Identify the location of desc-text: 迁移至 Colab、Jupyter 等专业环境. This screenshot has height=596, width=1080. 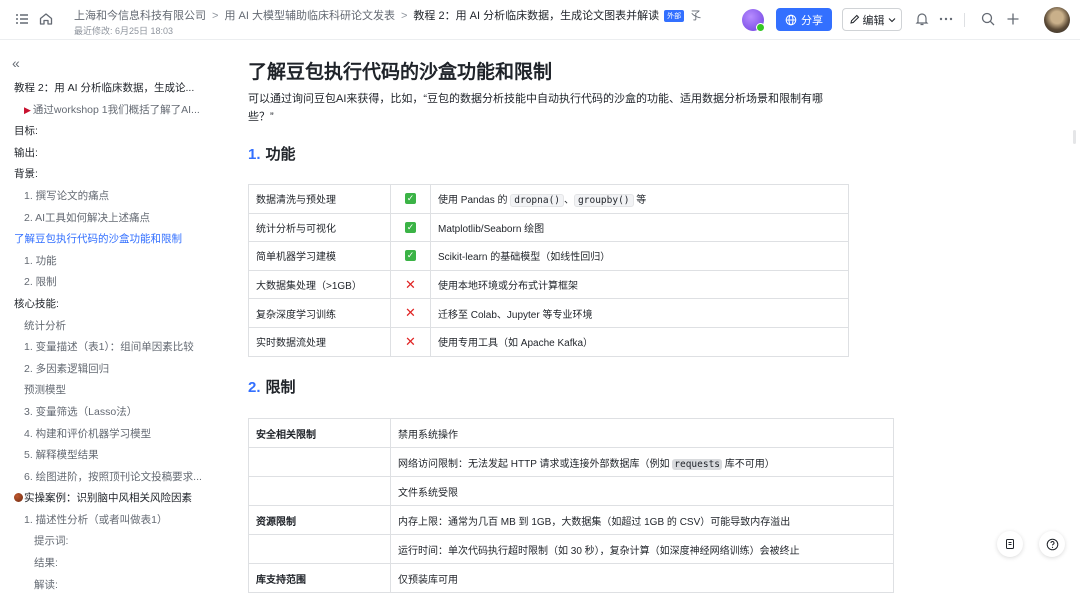
(515, 315).